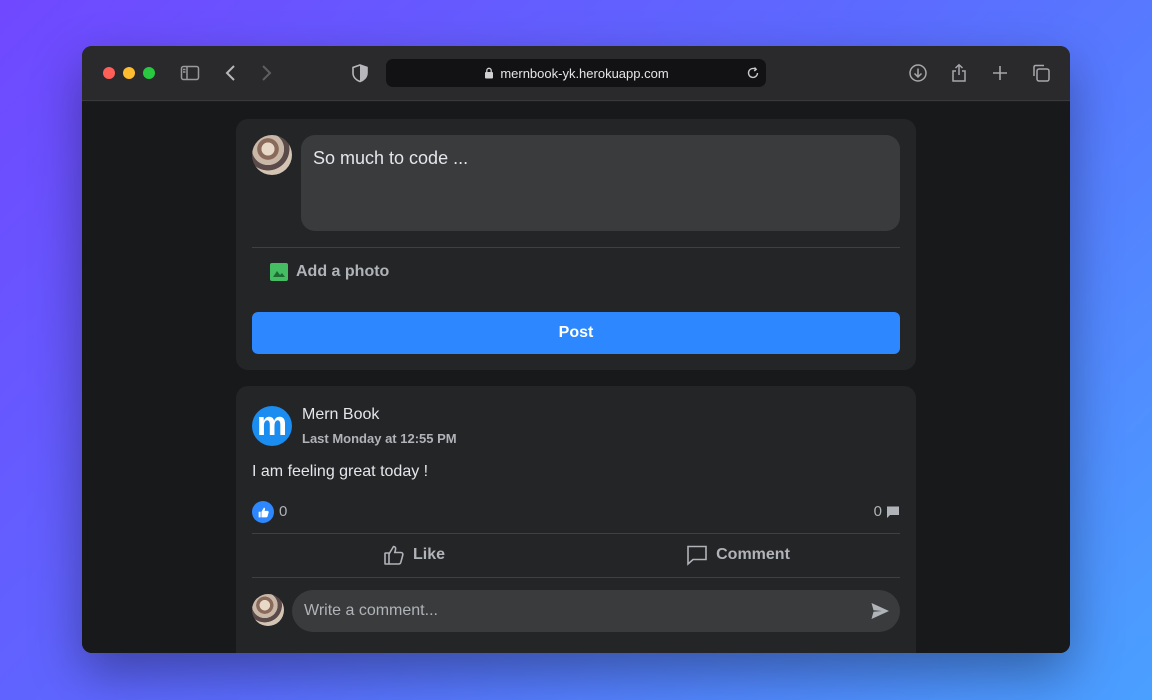 The height and width of the screenshot is (700, 1152). I want to click on like-icon, so click(394, 555).